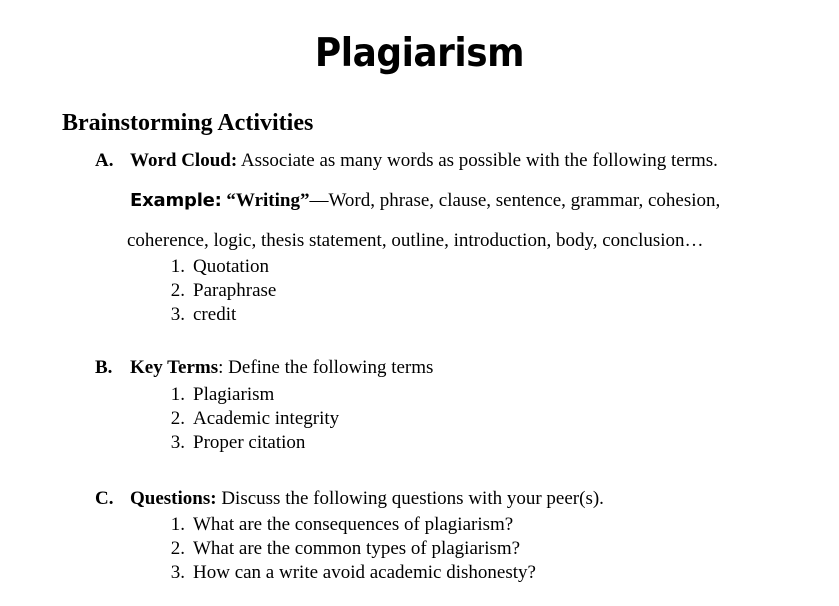 Image resolution: width=839 pixels, height=606 pixels. What do you see at coordinates (173, 498) in the screenshot?
I see `section-c-lead: Questions:` at bounding box center [173, 498].